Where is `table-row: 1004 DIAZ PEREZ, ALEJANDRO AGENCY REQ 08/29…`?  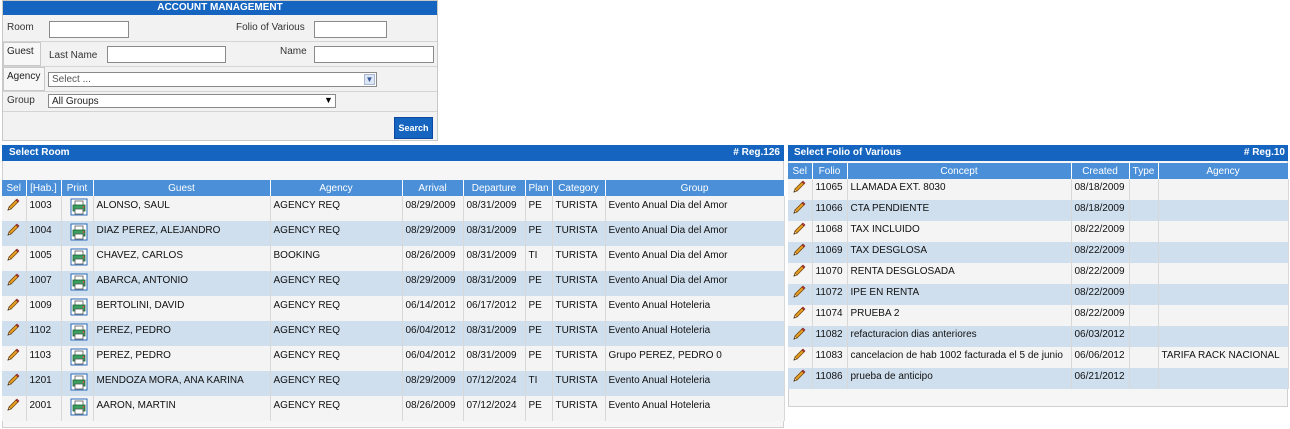
table-row: 1004 DIAZ PEREZ, ALEJANDRO AGENCY REQ 08/29… is located at coordinates (393, 233).